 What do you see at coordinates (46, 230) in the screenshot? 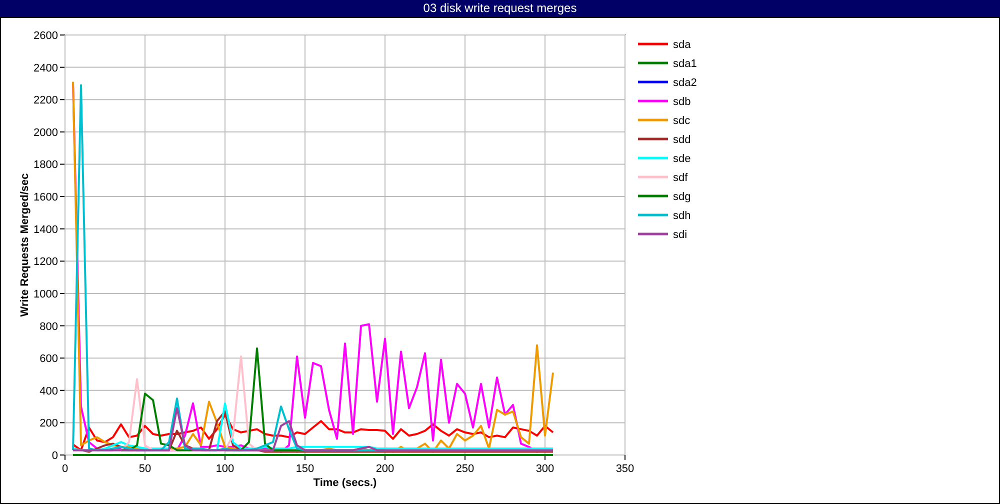
I see `tick-label: 1400` at bounding box center [46, 230].